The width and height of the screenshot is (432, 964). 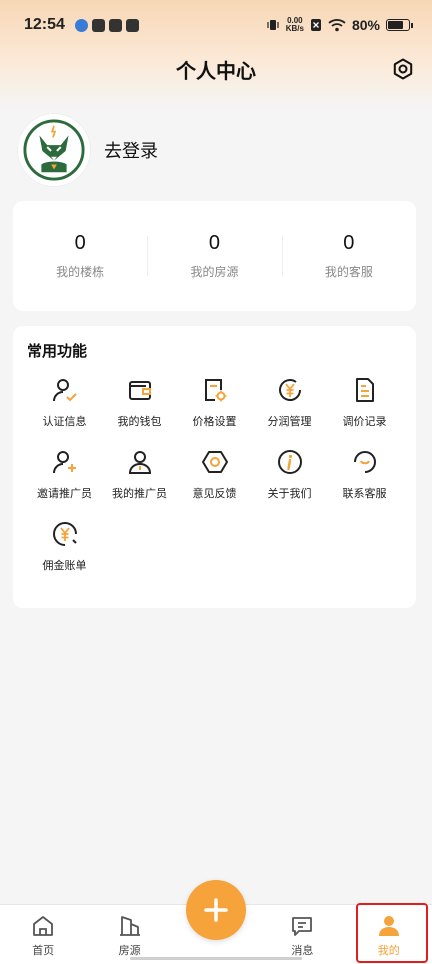 What do you see at coordinates (64, 421) in the screenshot?
I see `func-label: 认证信息` at bounding box center [64, 421].